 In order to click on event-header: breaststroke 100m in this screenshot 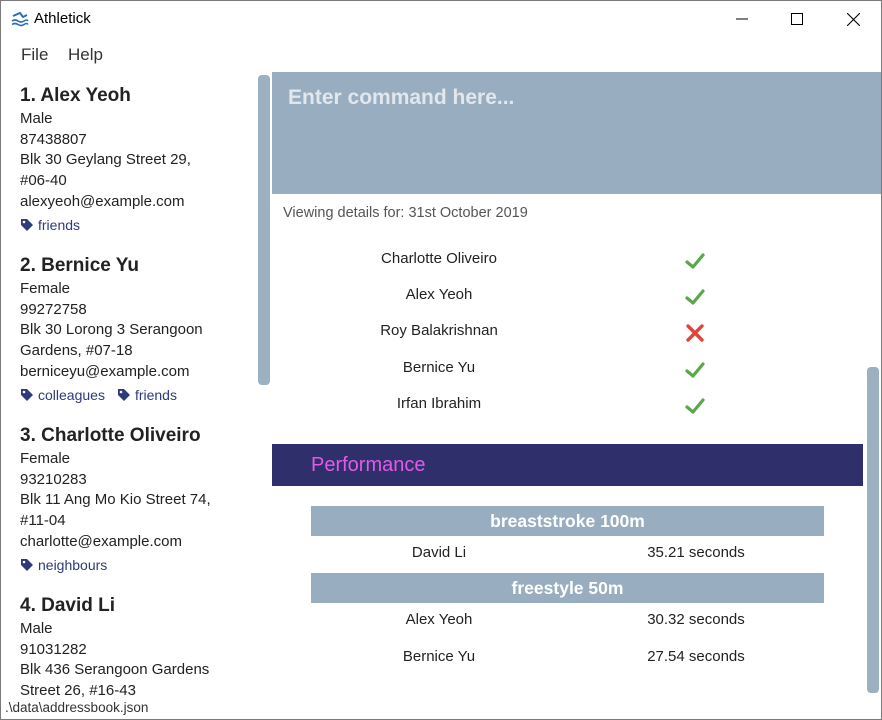, I will do `click(567, 521)`.